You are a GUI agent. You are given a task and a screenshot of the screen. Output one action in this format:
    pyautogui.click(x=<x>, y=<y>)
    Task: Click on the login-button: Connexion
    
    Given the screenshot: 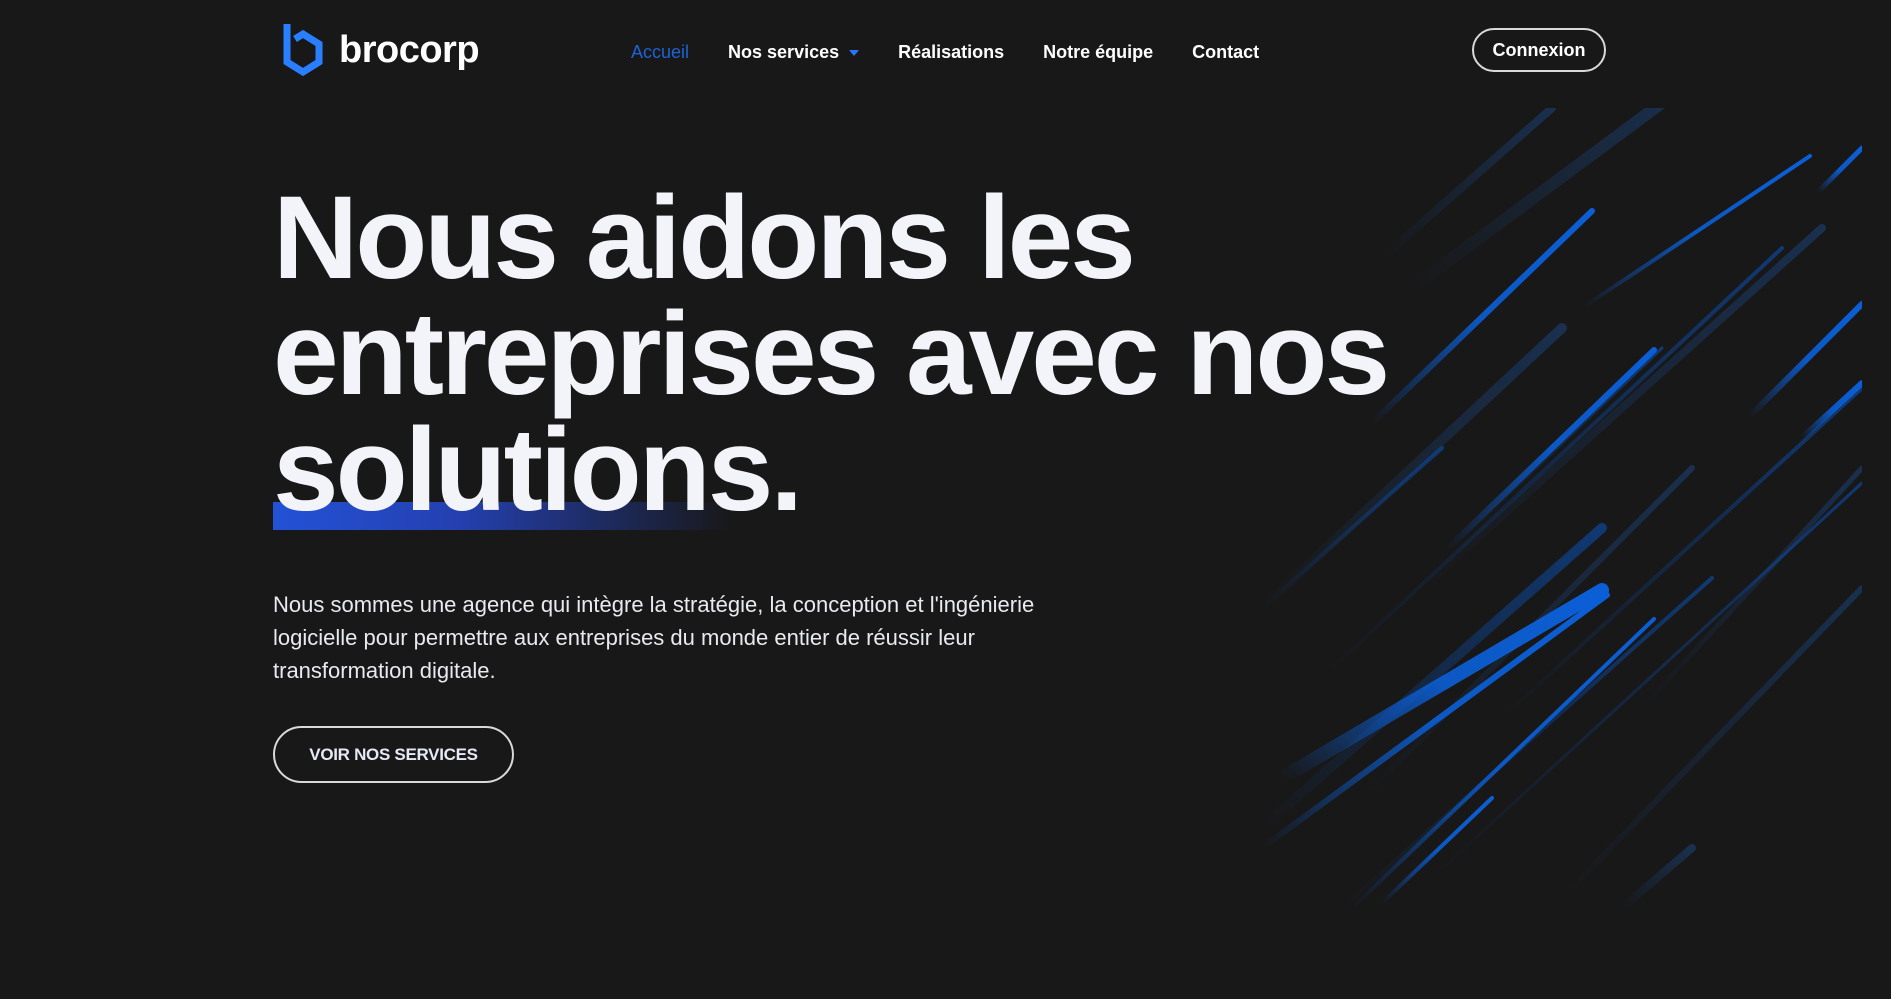 What is the action you would take?
    pyautogui.click(x=1539, y=50)
    